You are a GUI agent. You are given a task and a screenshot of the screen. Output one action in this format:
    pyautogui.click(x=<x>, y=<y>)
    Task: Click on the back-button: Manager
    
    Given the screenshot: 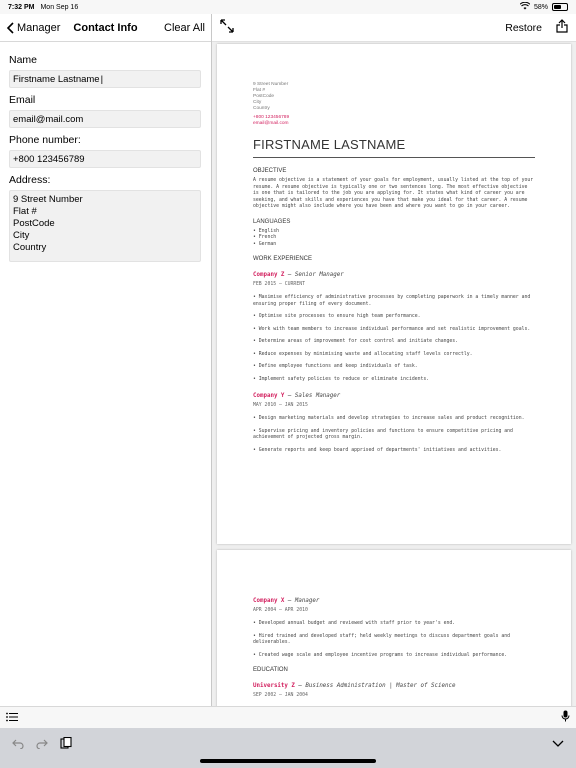 What is the action you would take?
    pyautogui.click(x=33, y=28)
    